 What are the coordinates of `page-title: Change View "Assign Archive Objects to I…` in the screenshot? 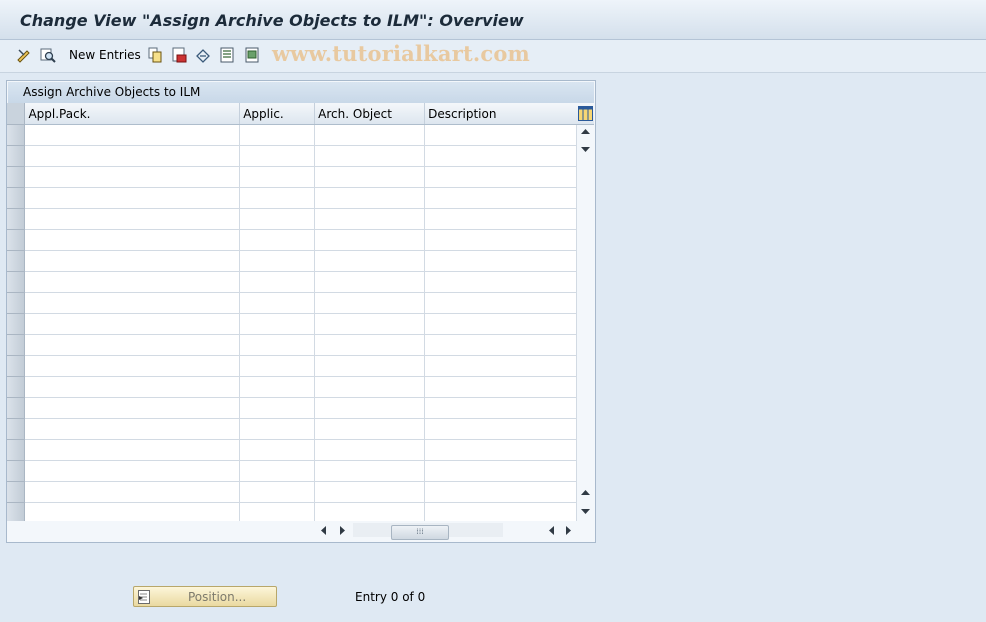 It's located at (272, 20).